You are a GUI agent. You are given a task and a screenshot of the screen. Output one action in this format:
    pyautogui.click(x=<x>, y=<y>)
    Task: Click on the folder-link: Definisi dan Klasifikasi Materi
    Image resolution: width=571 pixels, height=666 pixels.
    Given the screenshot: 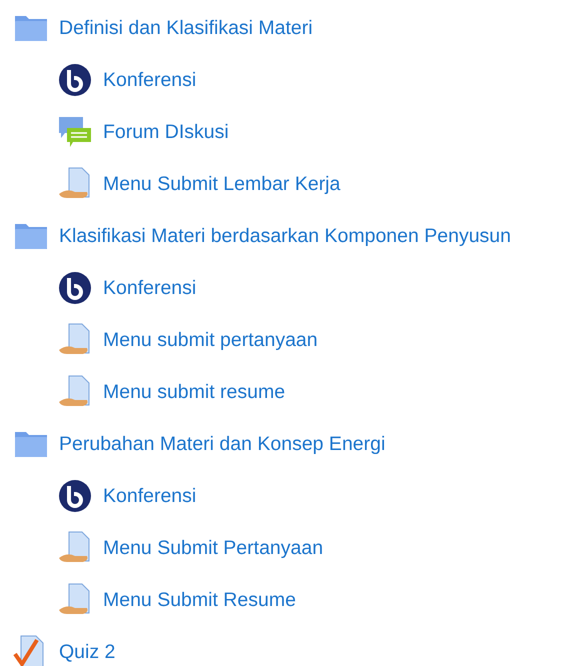 What is the action you would take?
    pyautogui.click(x=186, y=28)
    